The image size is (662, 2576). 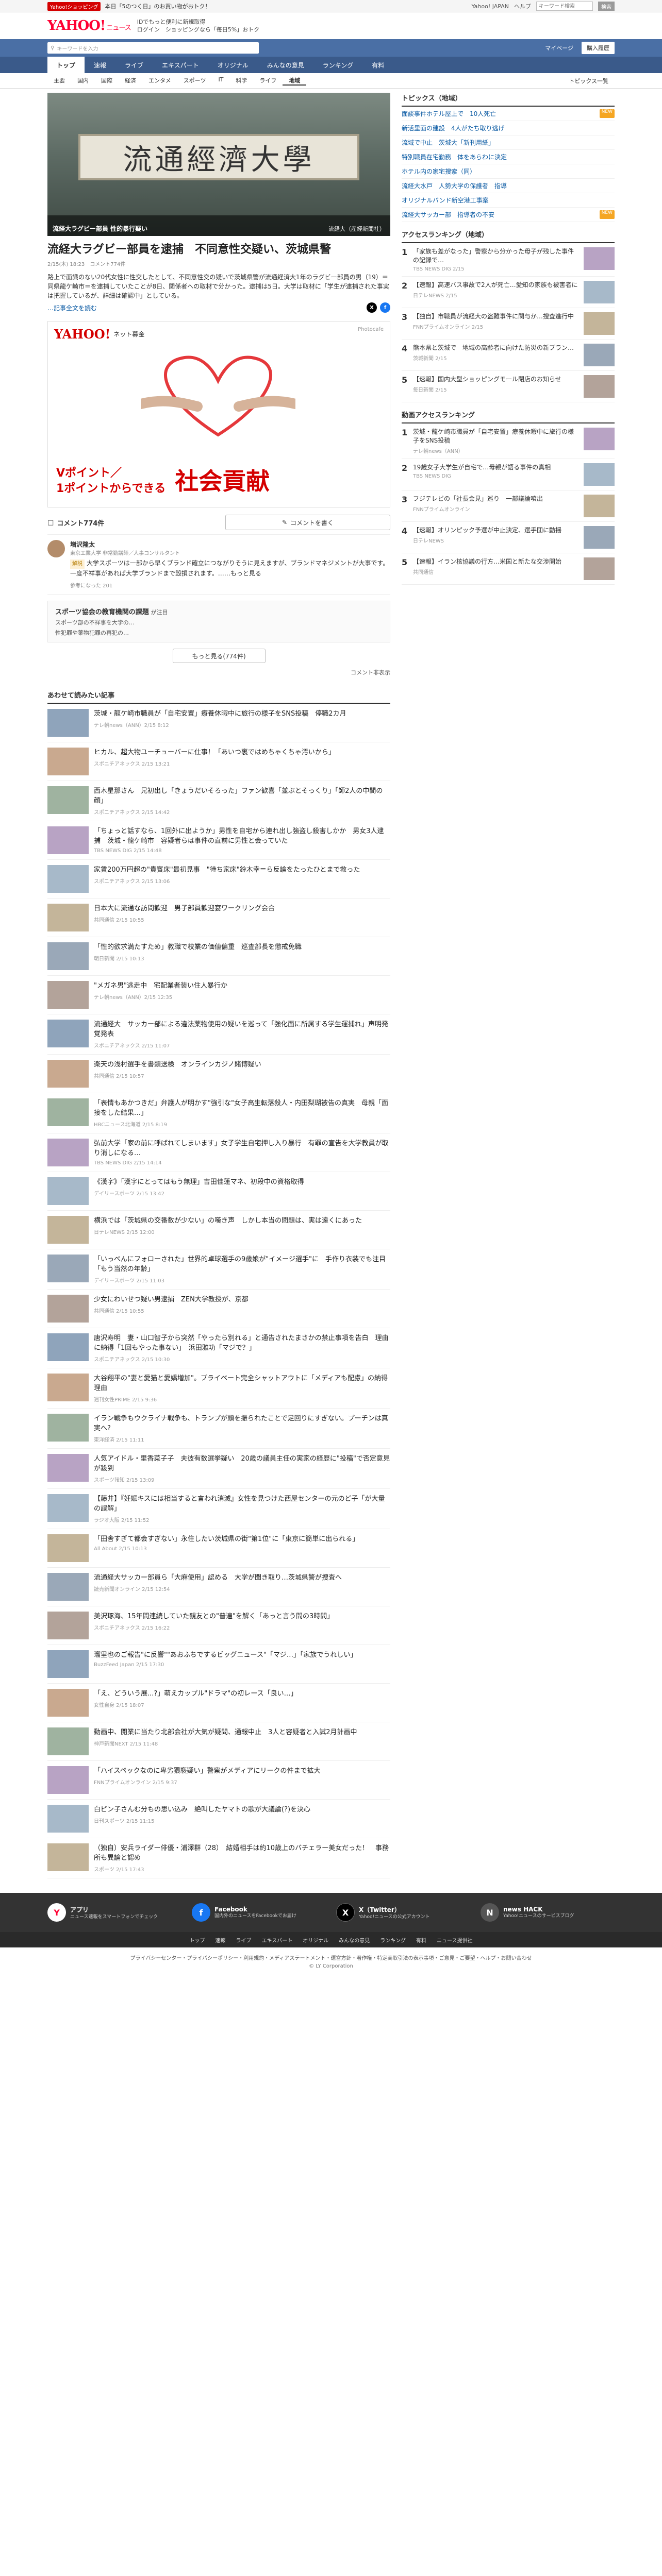 I want to click on ranking-title: 茨城・龍ケ崎市職員が「自宅安置」療養休暇中に旅行の様子をSNS投稿, so click(x=496, y=436).